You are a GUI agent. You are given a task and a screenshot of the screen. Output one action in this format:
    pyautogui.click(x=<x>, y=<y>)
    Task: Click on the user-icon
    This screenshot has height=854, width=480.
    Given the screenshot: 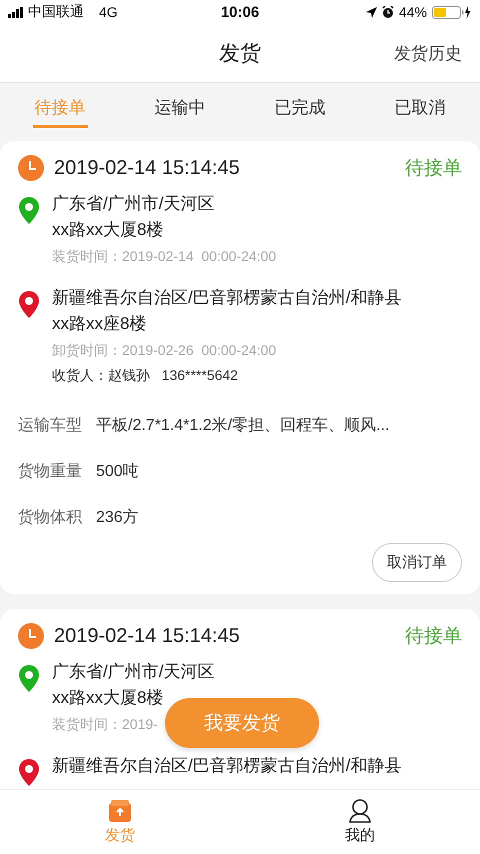 What is the action you would take?
    pyautogui.click(x=360, y=811)
    